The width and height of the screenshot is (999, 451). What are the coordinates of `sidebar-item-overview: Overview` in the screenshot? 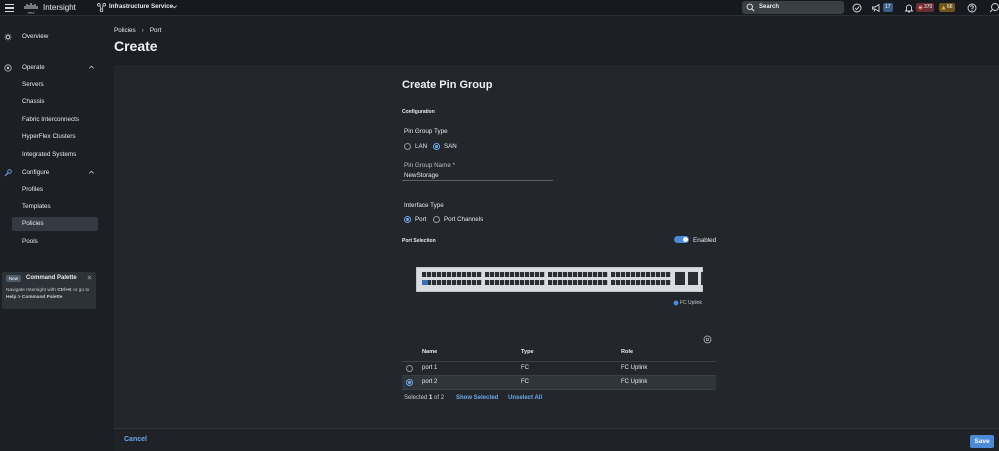 It's located at (55, 37).